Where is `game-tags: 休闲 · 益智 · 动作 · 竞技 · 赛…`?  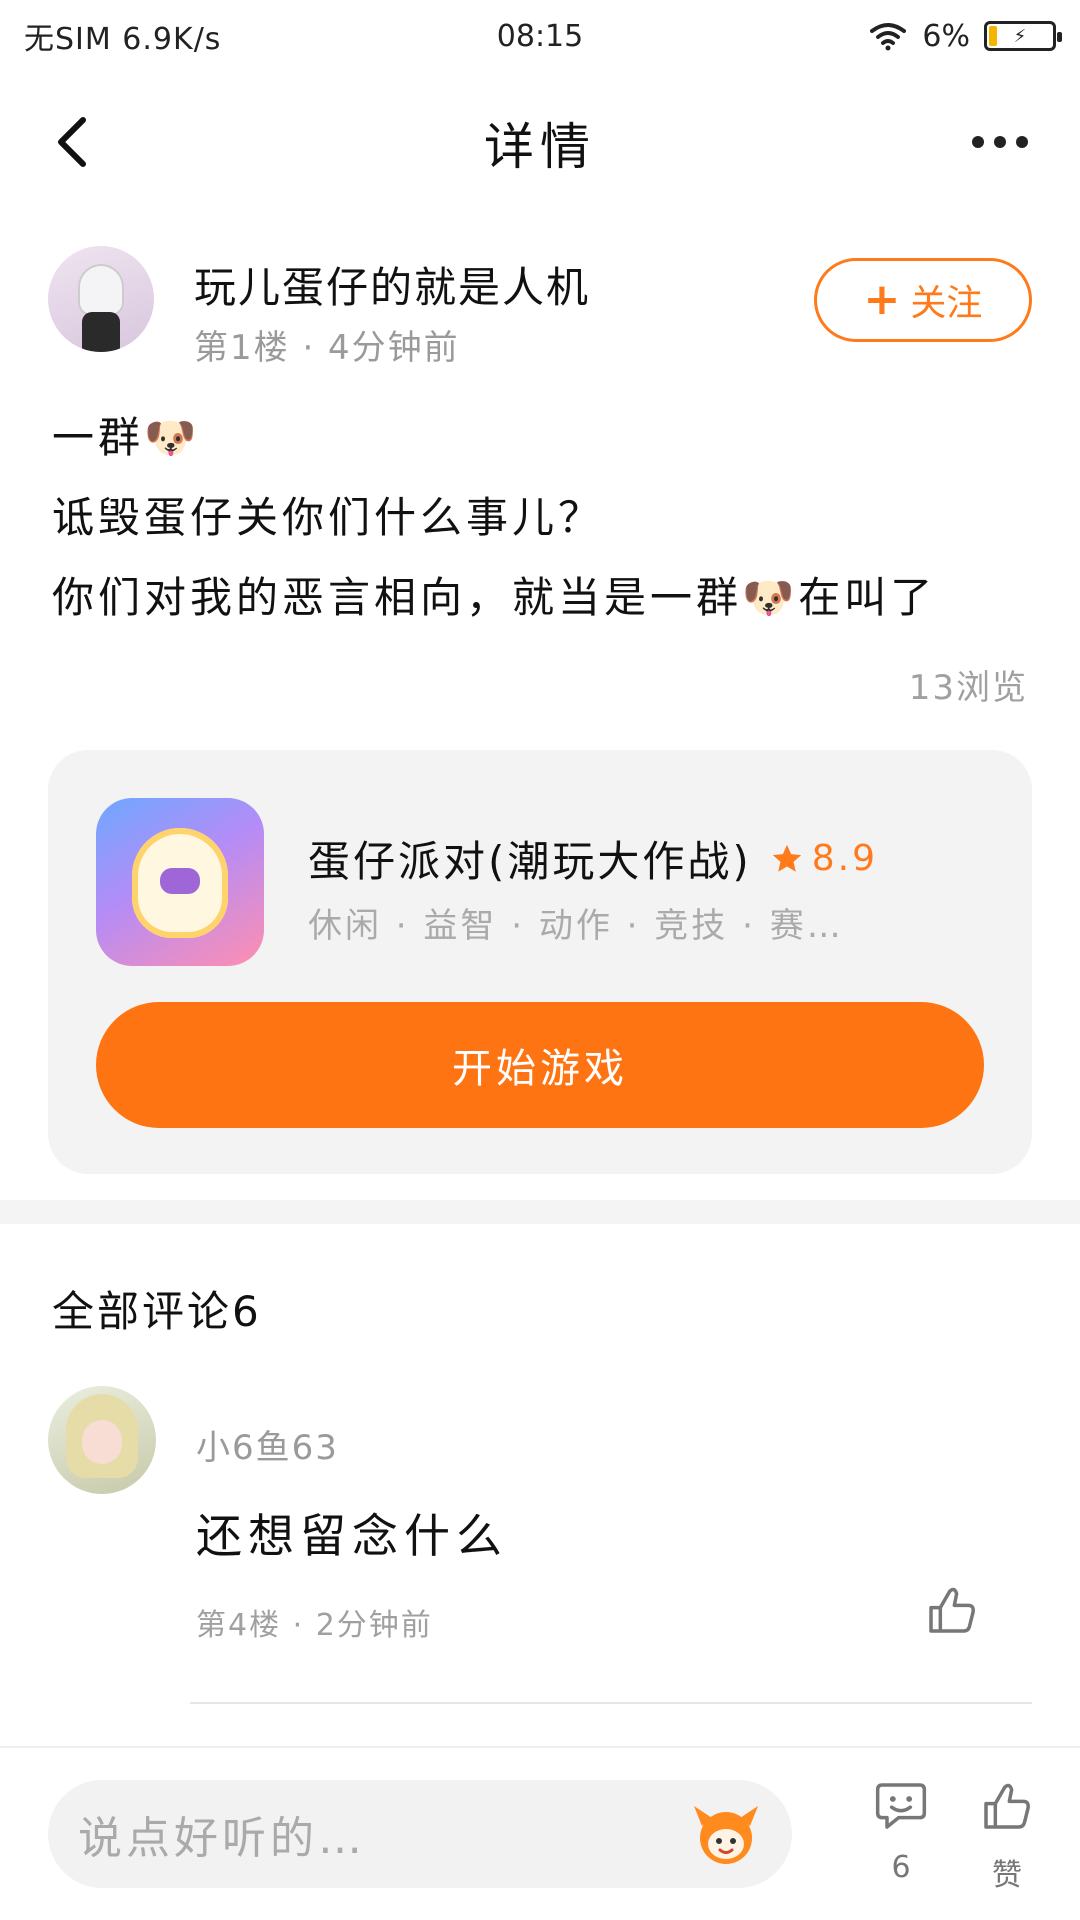
game-tags: 休闲 · 益智 · 动作 · 竞技 · 赛… is located at coordinates (576, 926).